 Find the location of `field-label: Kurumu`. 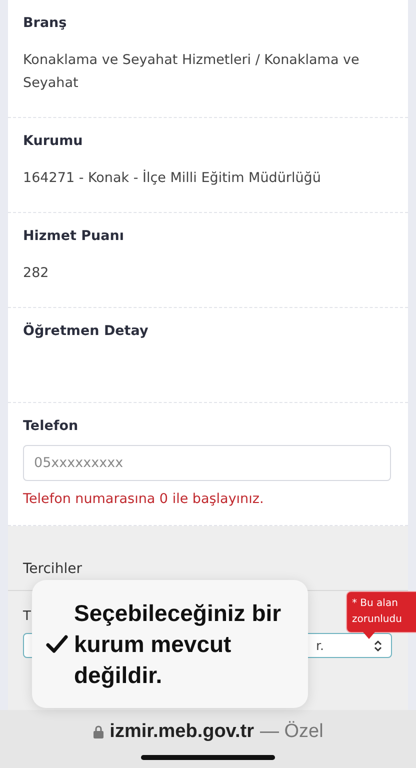

field-label: Kurumu is located at coordinates (53, 141).